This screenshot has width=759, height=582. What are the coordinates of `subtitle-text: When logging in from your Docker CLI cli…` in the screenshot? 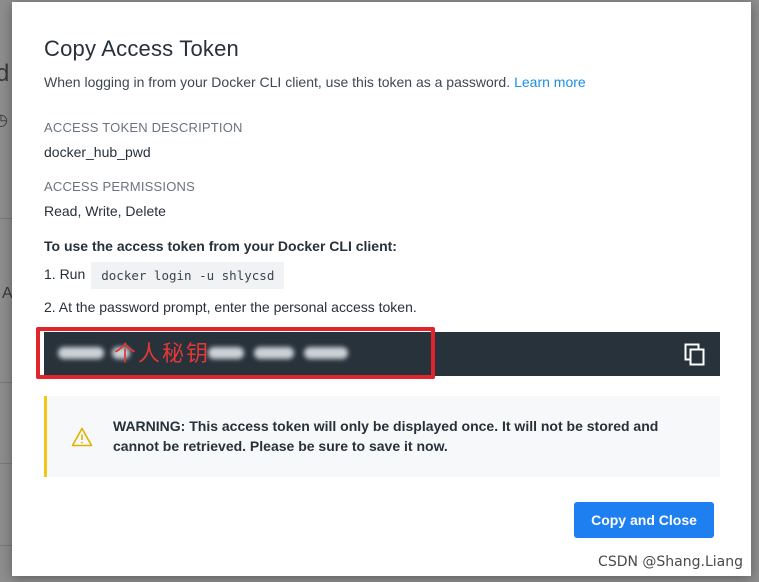 It's located at (277, 82).